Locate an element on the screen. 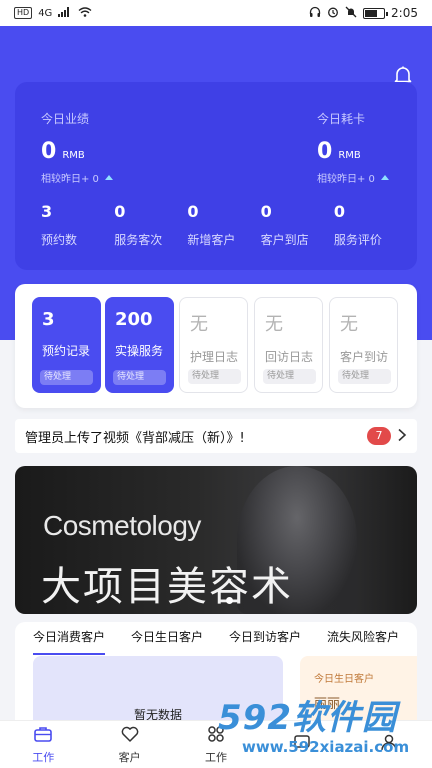 This screenshot has height=768, width=432. task-followup-log: 无 回访日志 待处理 is located at coordinates (288, 345).